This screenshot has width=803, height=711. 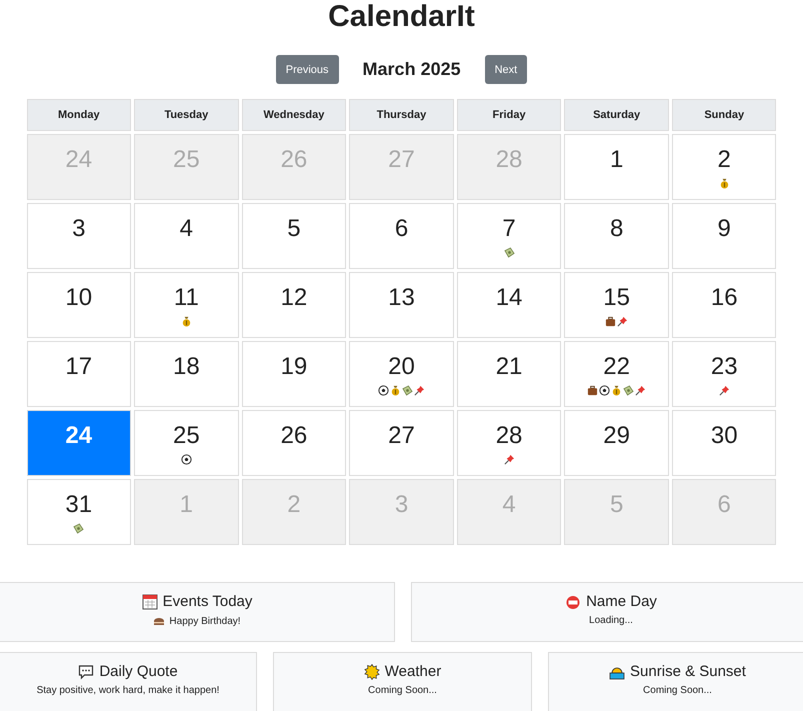 What do you see at coordinates (78, 298) in the screenshot?
I see `day-number: 10` at bounding box center [78, 298].